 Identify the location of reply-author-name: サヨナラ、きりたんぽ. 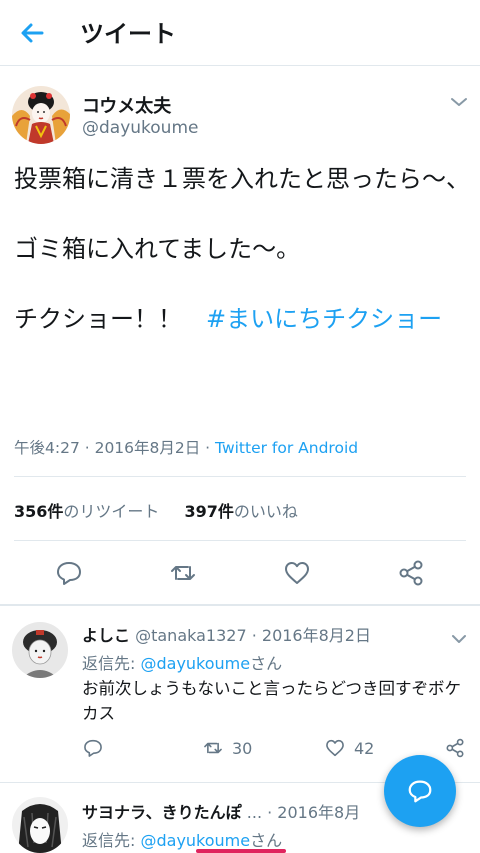
(162, 812).